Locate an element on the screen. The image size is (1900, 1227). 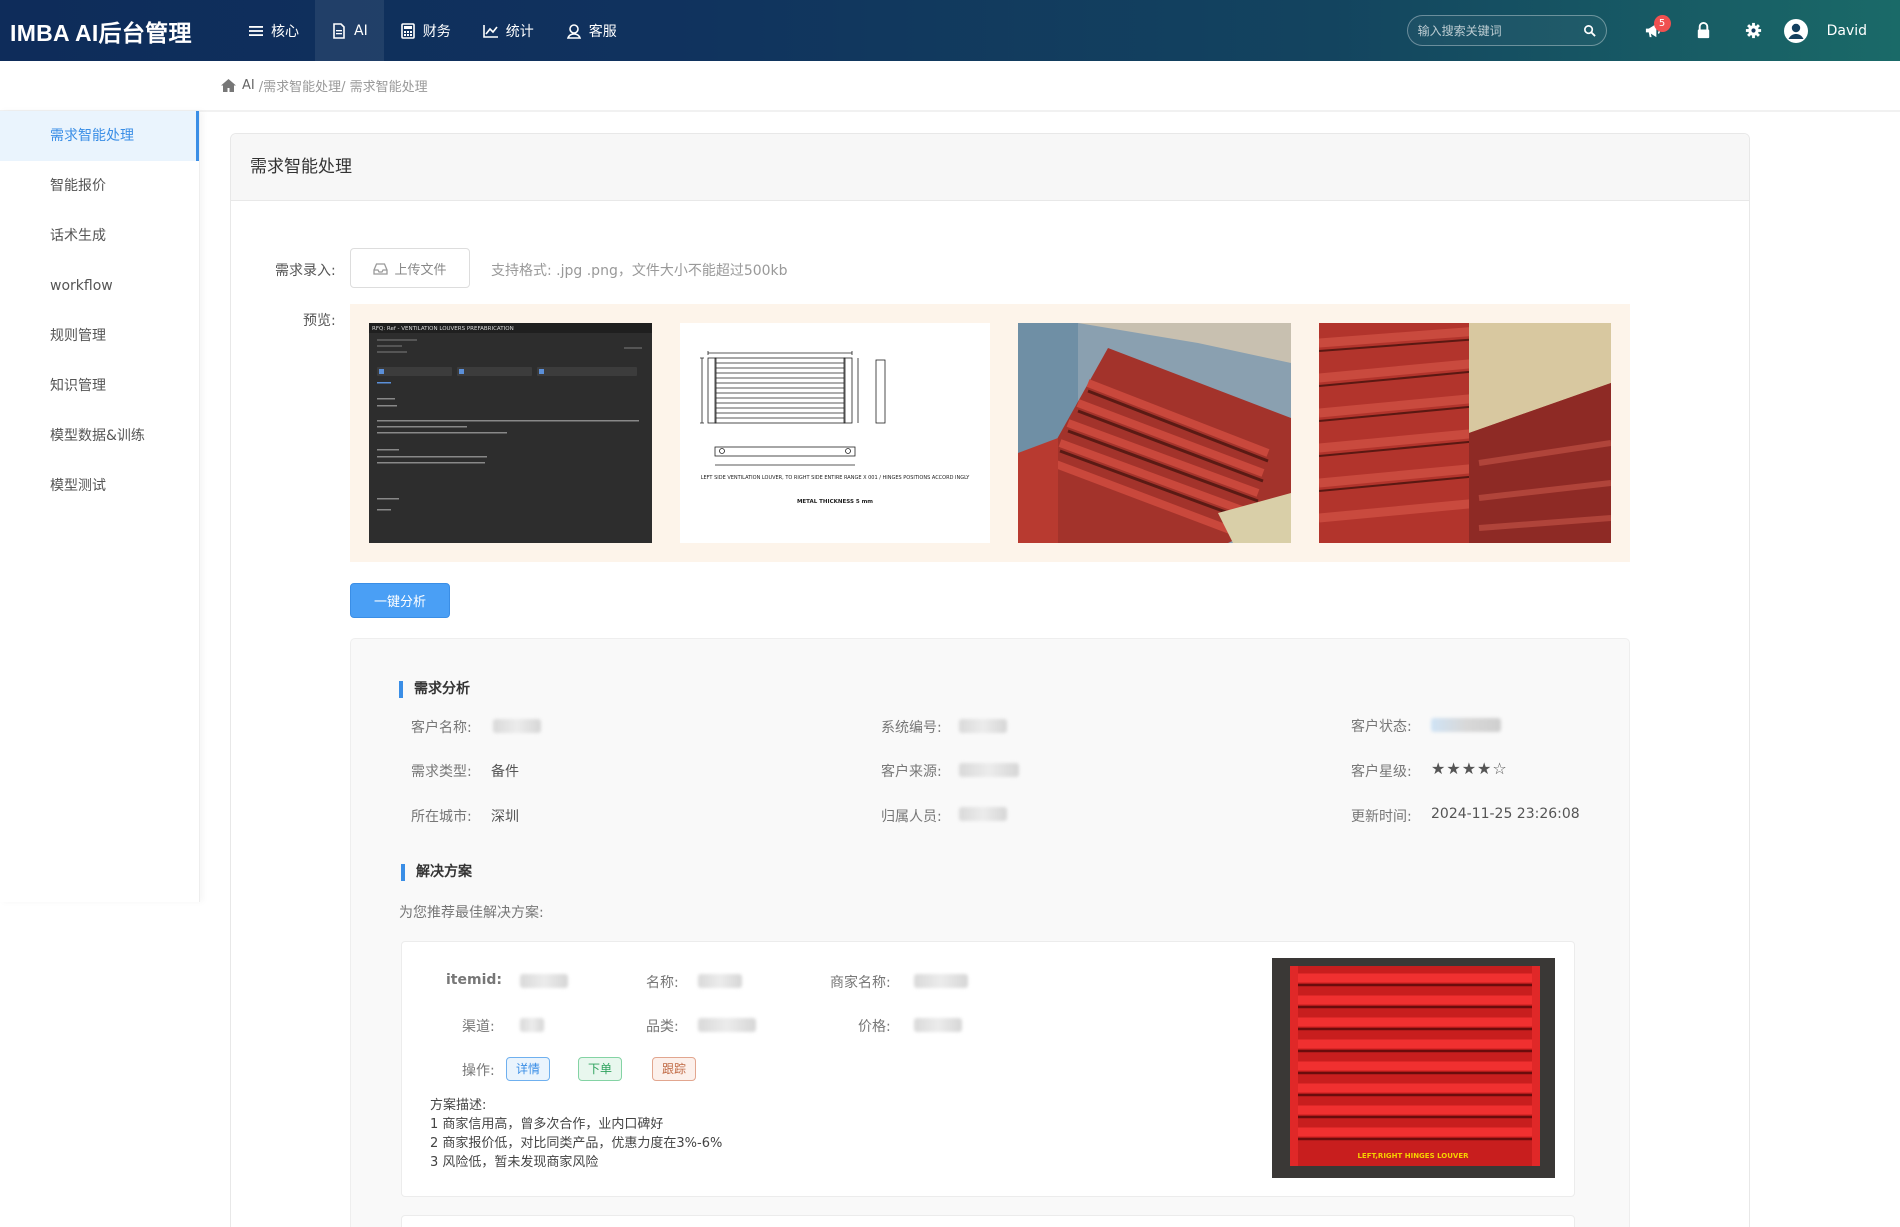
name-label: 名称: is located at coordinates (662, 983).